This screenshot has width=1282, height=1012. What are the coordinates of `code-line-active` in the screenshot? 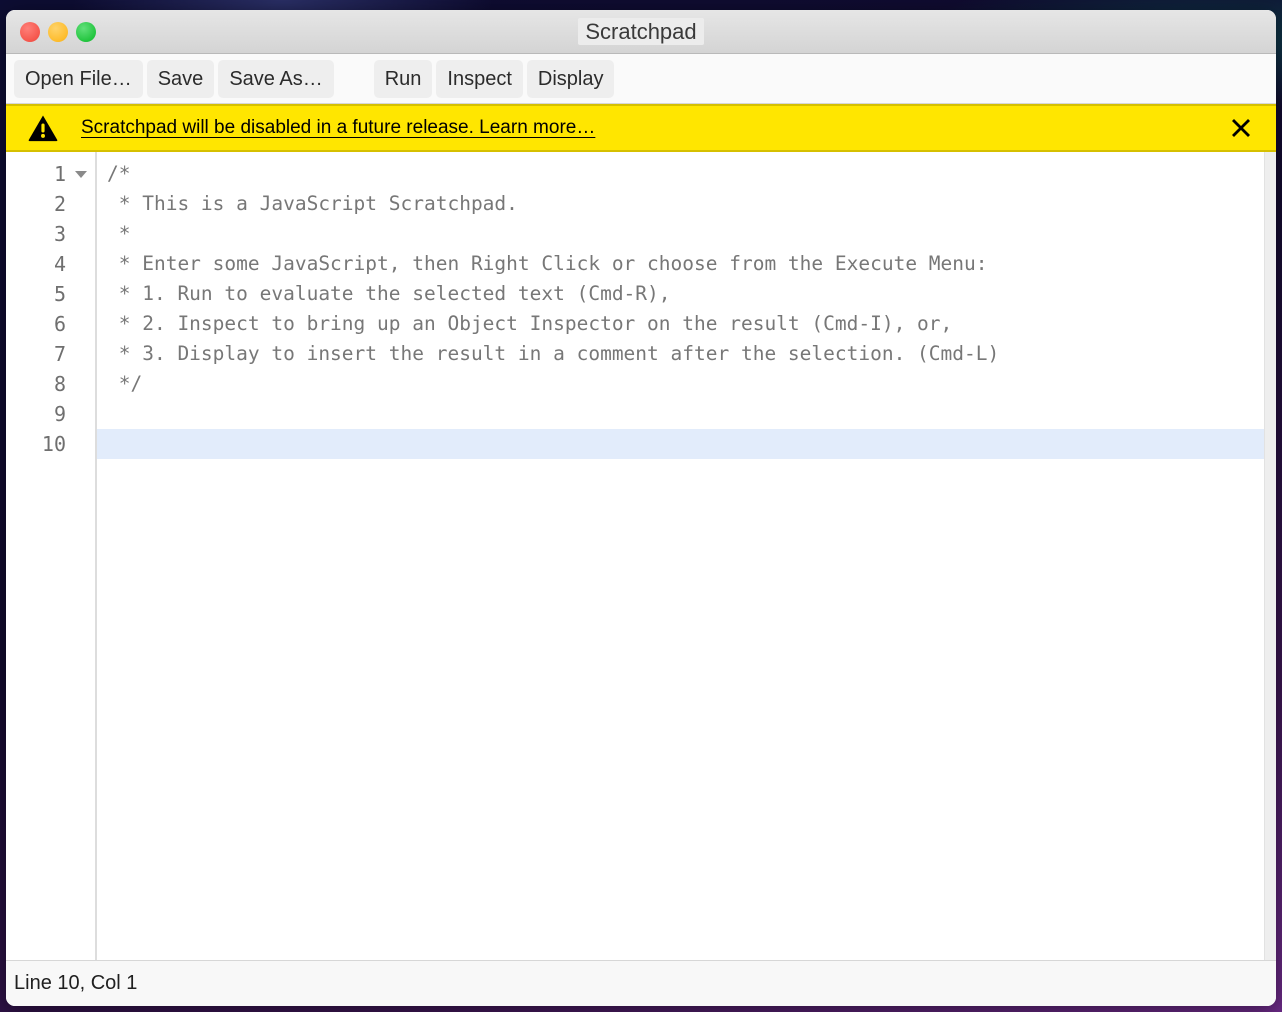 It's located at (686, 444).